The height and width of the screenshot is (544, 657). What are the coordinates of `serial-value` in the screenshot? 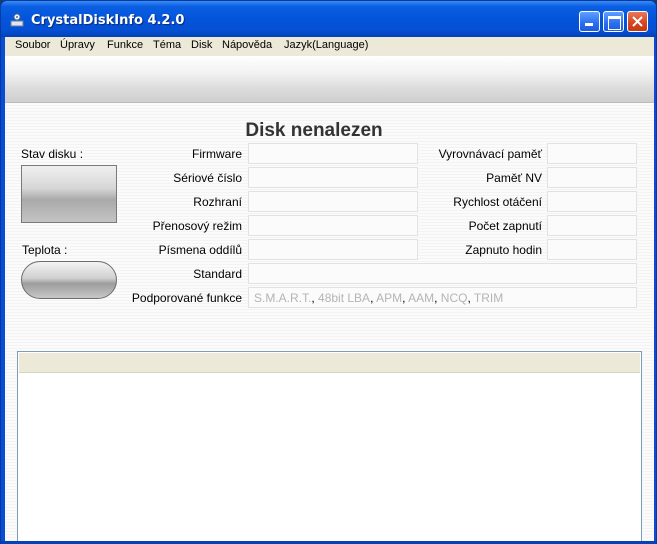 It's located at (333, 177).